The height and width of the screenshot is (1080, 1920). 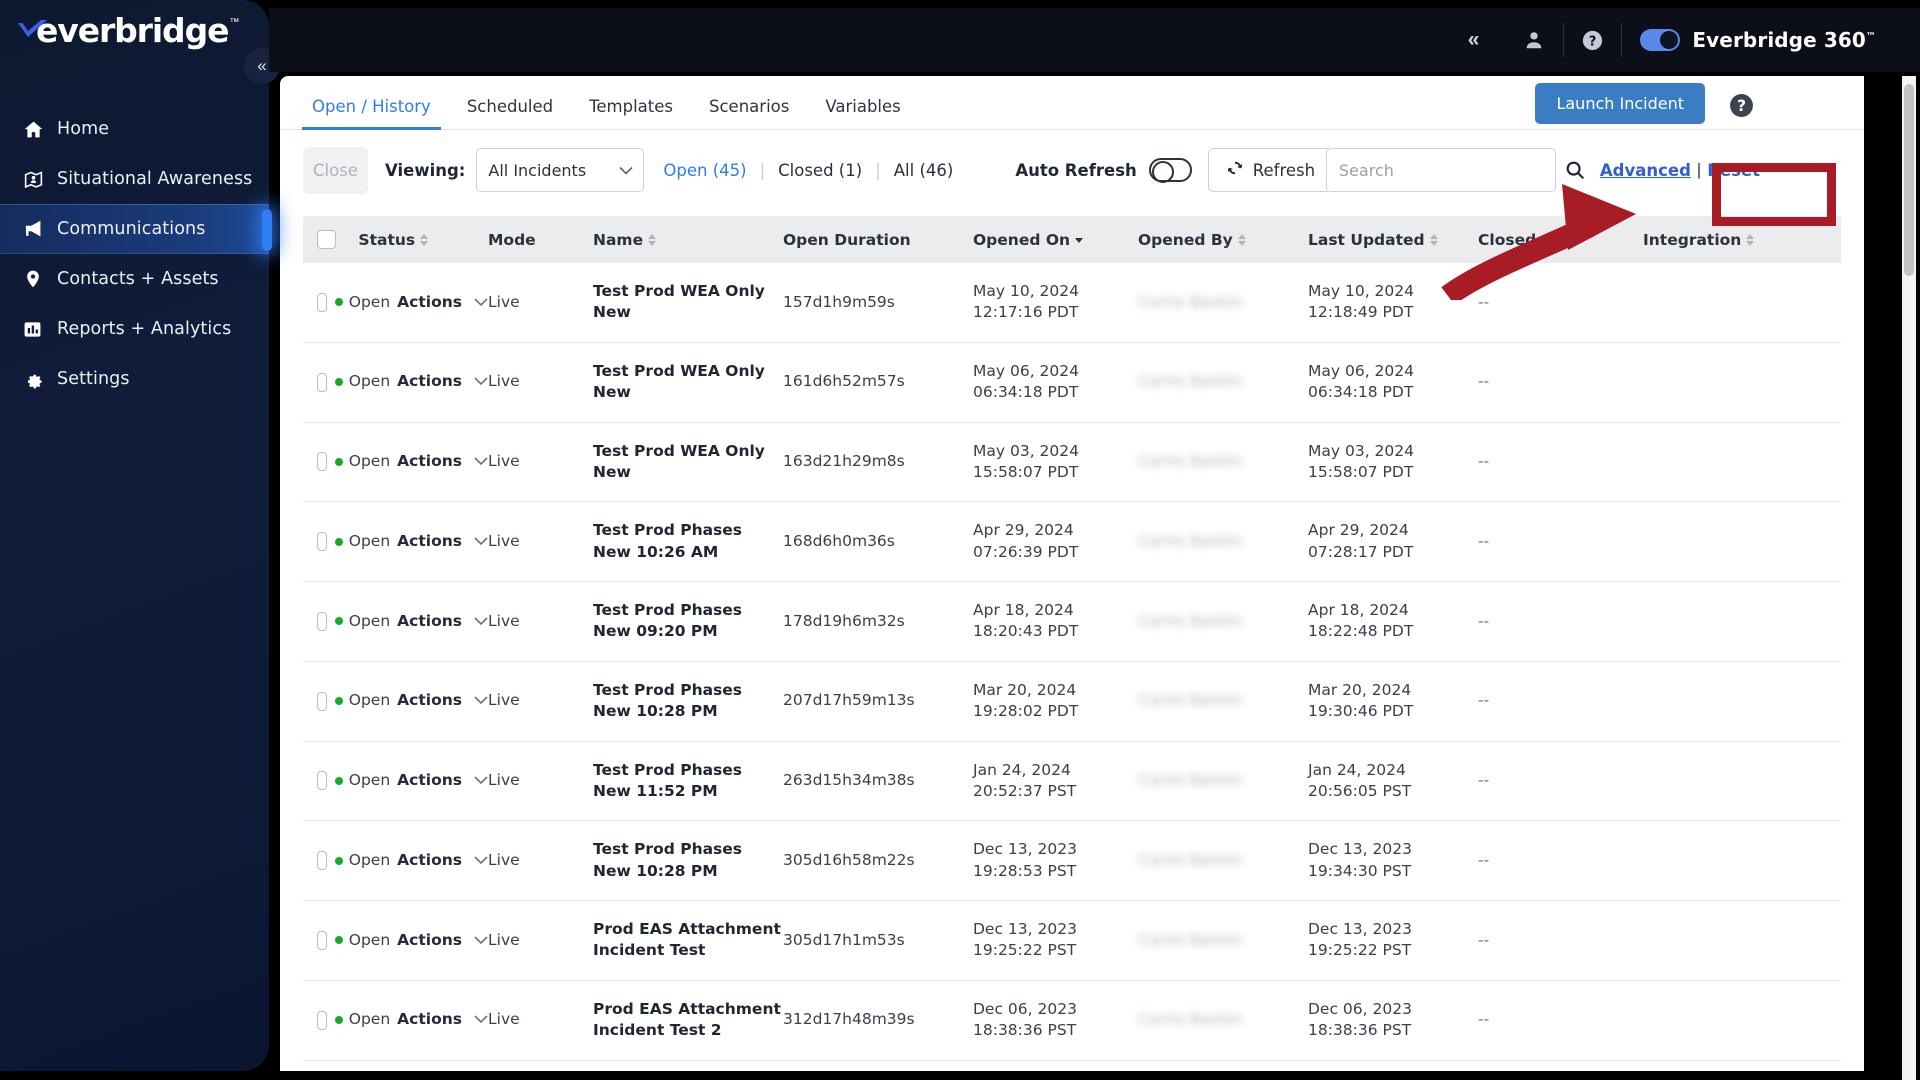 I want to click on refresh-button: Refresh, so click(x=1270, y=170).